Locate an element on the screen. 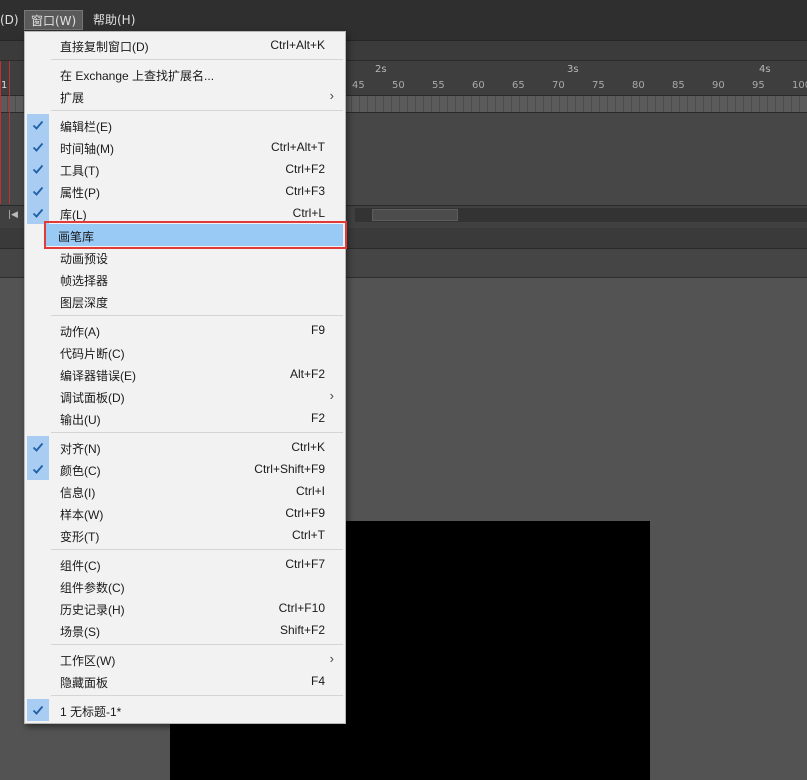 Image resolution: width=807 pixels, height=780 pixels. menu-item-shortcut: Ctrl+K is located at coordinates (308, 447).